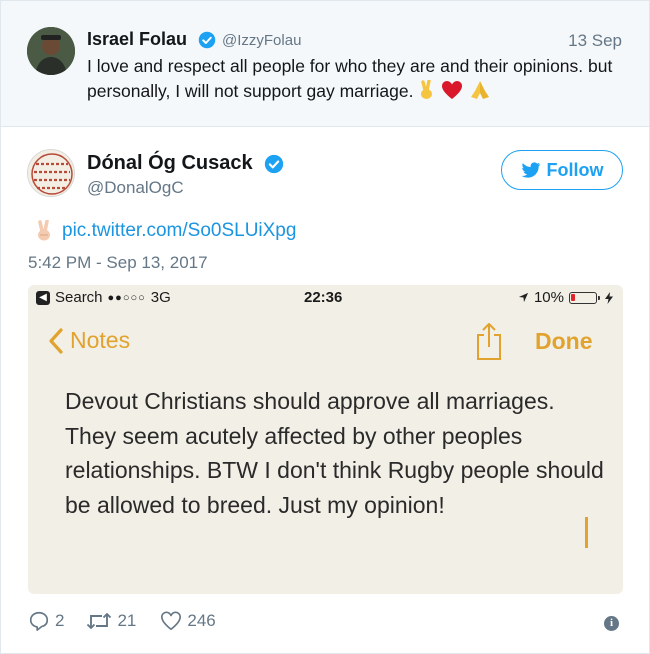 The width and height of the screenshot is (650, 654). Describe the element at coordinates (171, 621) in the screenshot. I see `heart-icon` at that location.